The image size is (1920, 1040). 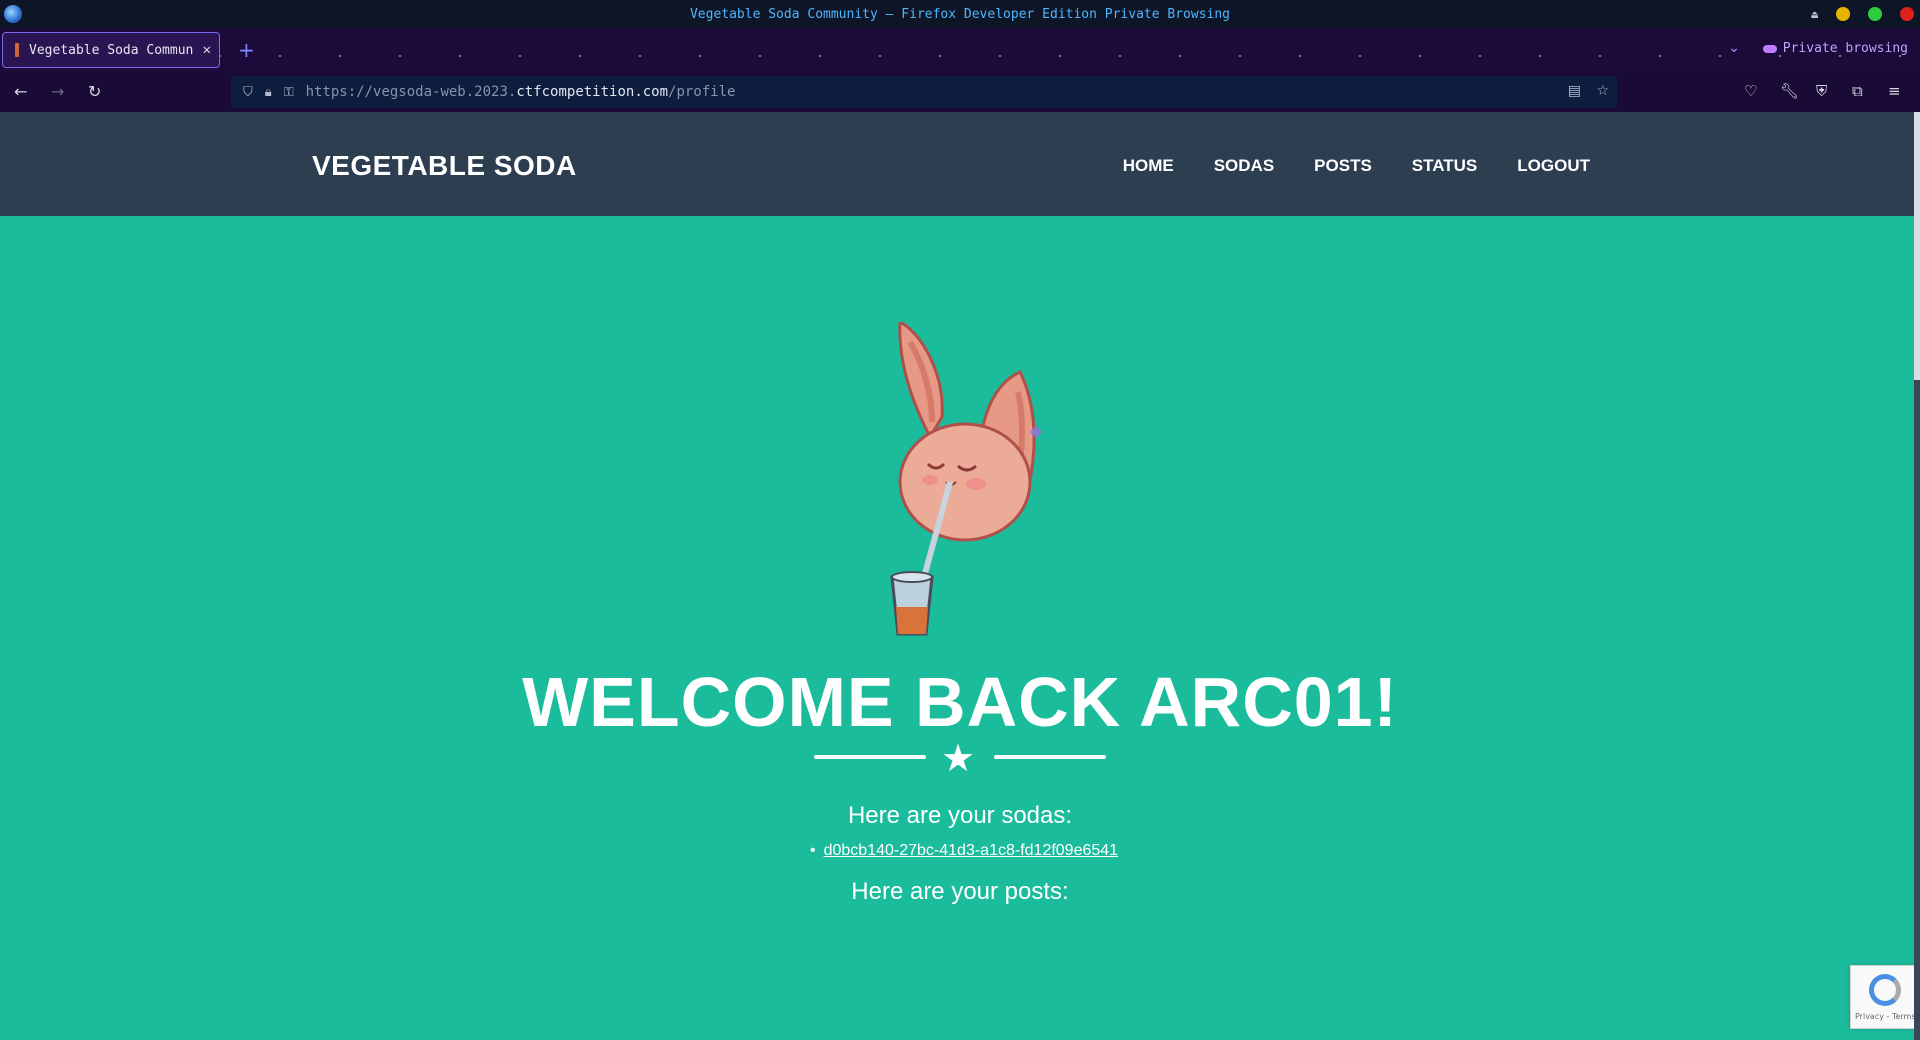 I want to click on welcome-heading: WELCOME BACK ARC01!, so click(x=960, y=702).